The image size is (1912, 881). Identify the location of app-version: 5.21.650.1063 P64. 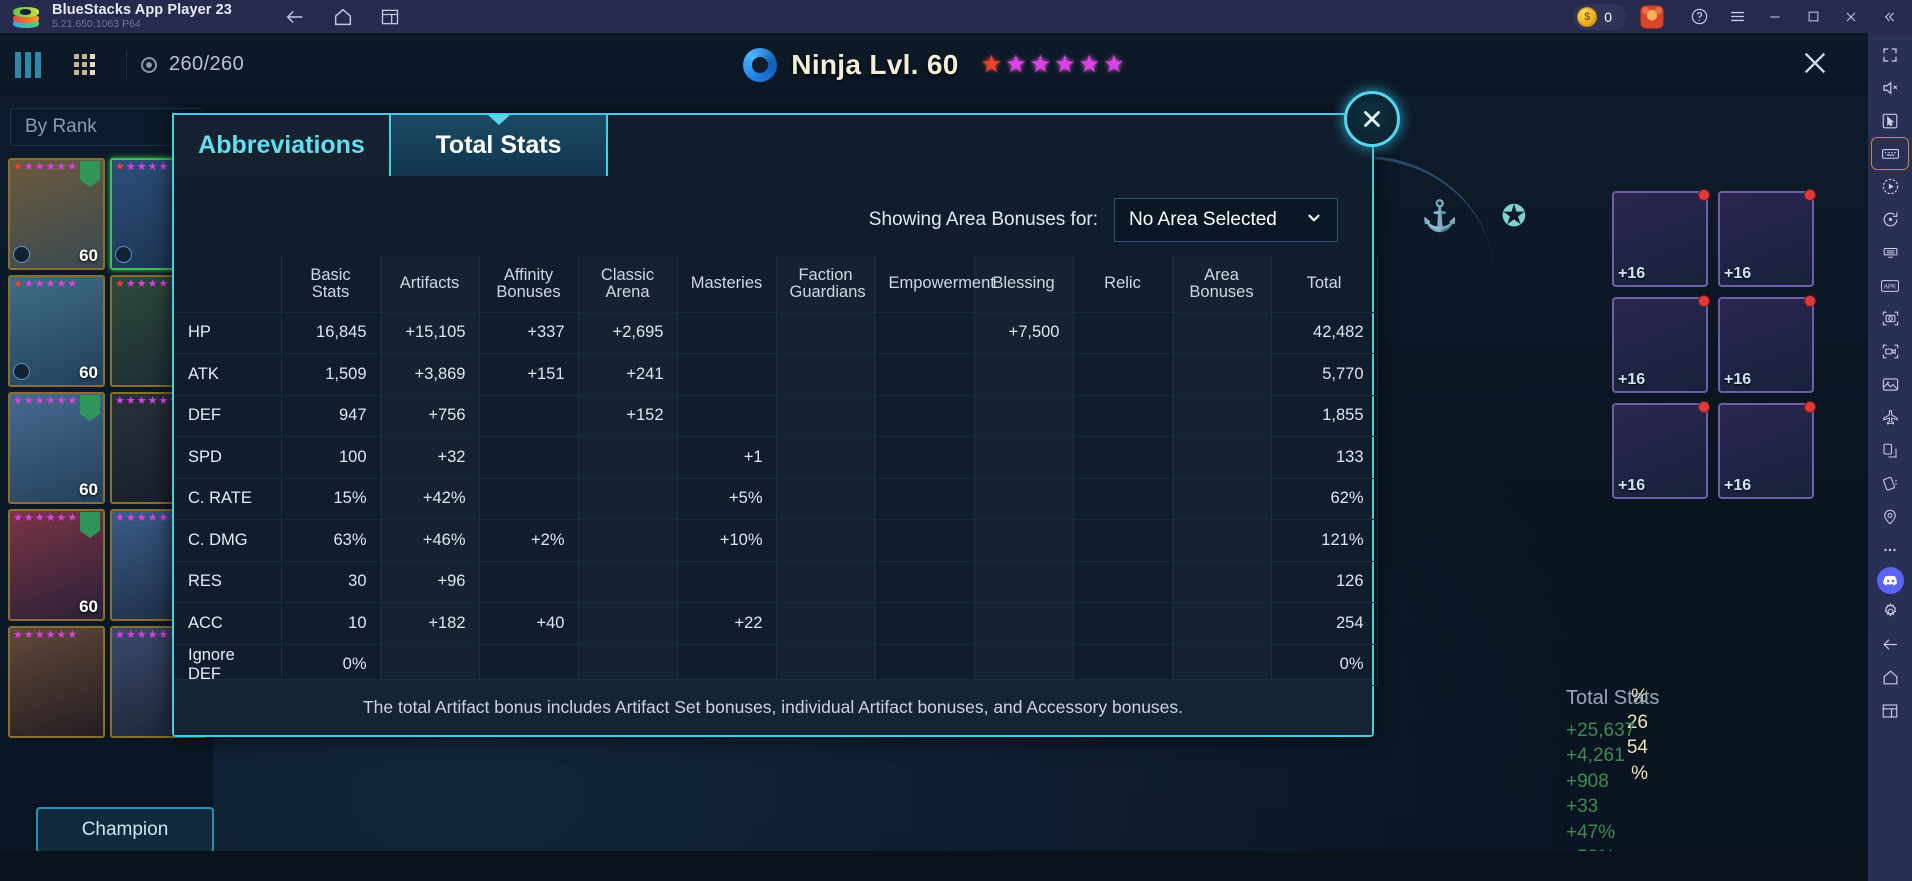
(96, 24).